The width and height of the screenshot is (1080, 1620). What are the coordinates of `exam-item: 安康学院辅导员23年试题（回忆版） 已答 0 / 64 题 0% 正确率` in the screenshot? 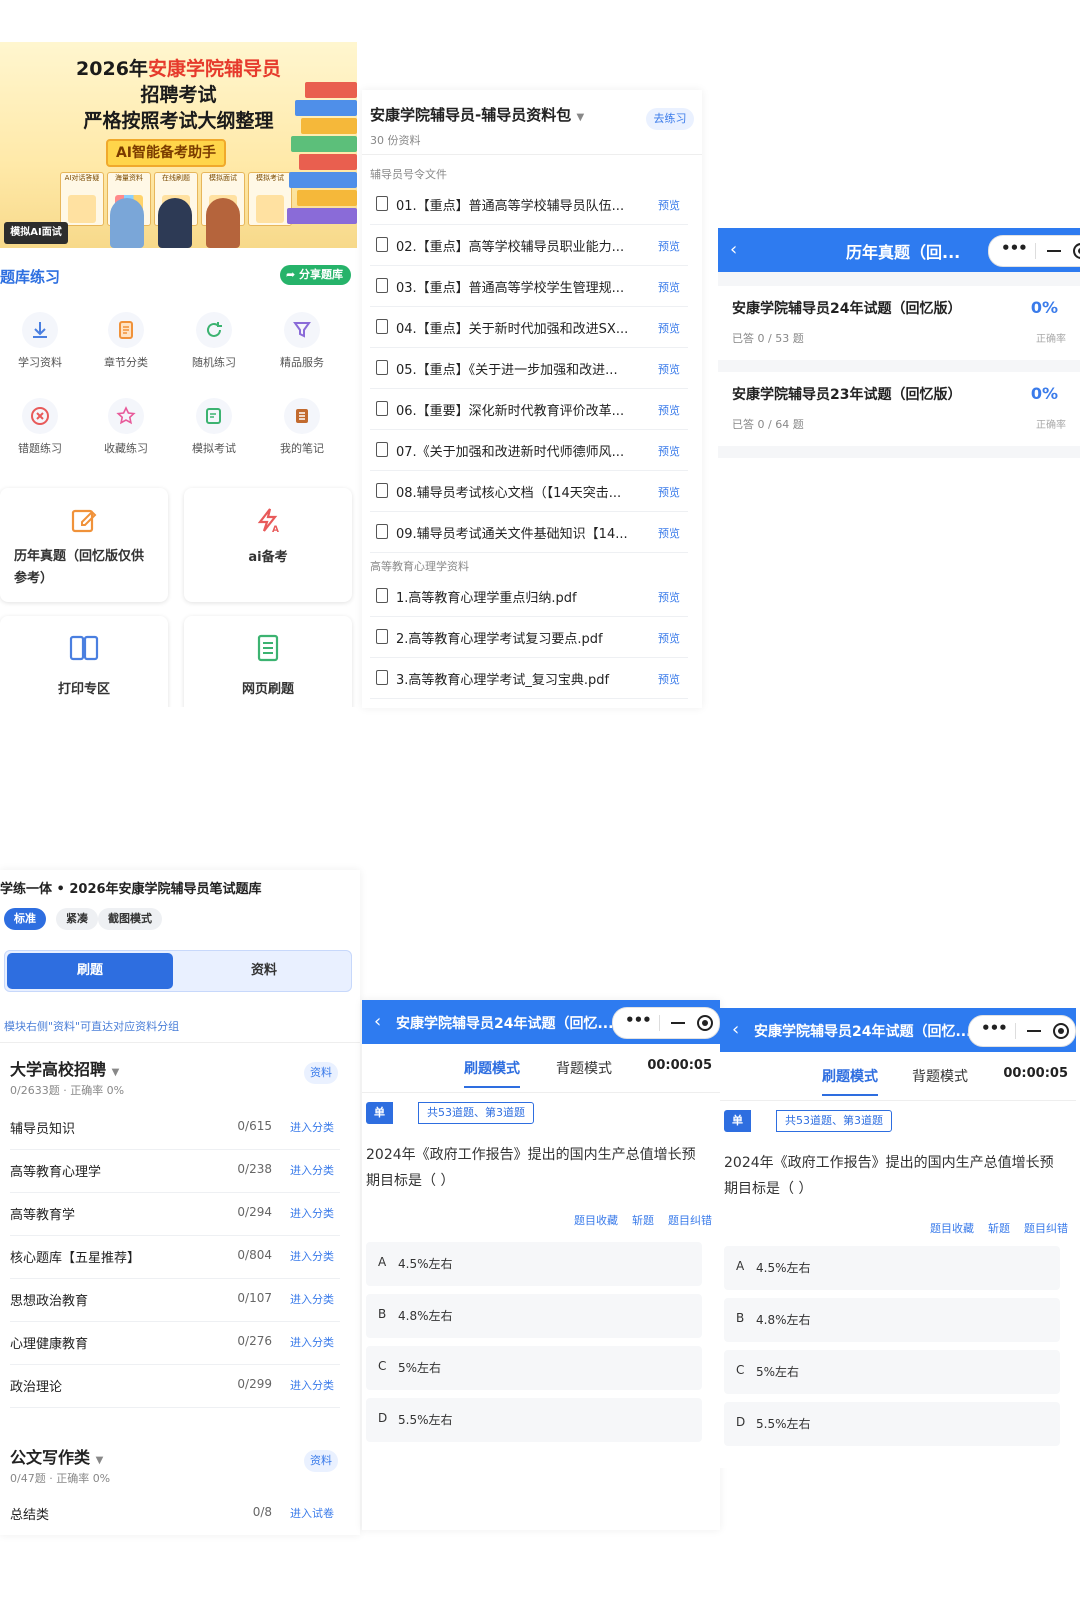 It's located at (899, 409).